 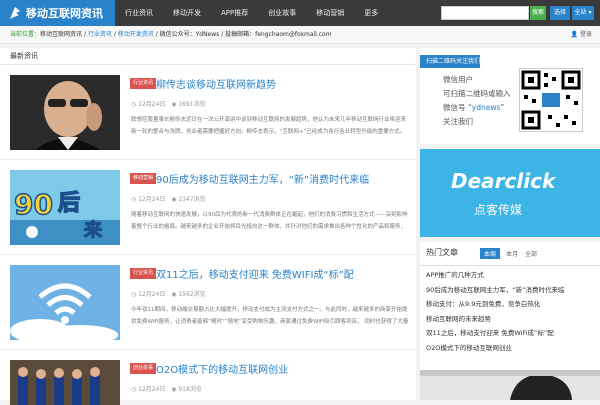 What do you see at coordinates (222, 368) in the screenshot?
I see `article-title: O2O模式下的移动互联网创业` at bounding box center [222, 368].